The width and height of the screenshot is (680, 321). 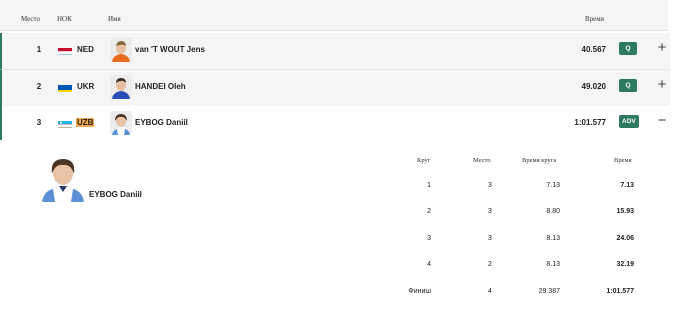 What do you see at coordinates (170, 49) in the screenshot?
I see `athlete-name: van 'T WOUT Jens` at bounding box center [170, 49].